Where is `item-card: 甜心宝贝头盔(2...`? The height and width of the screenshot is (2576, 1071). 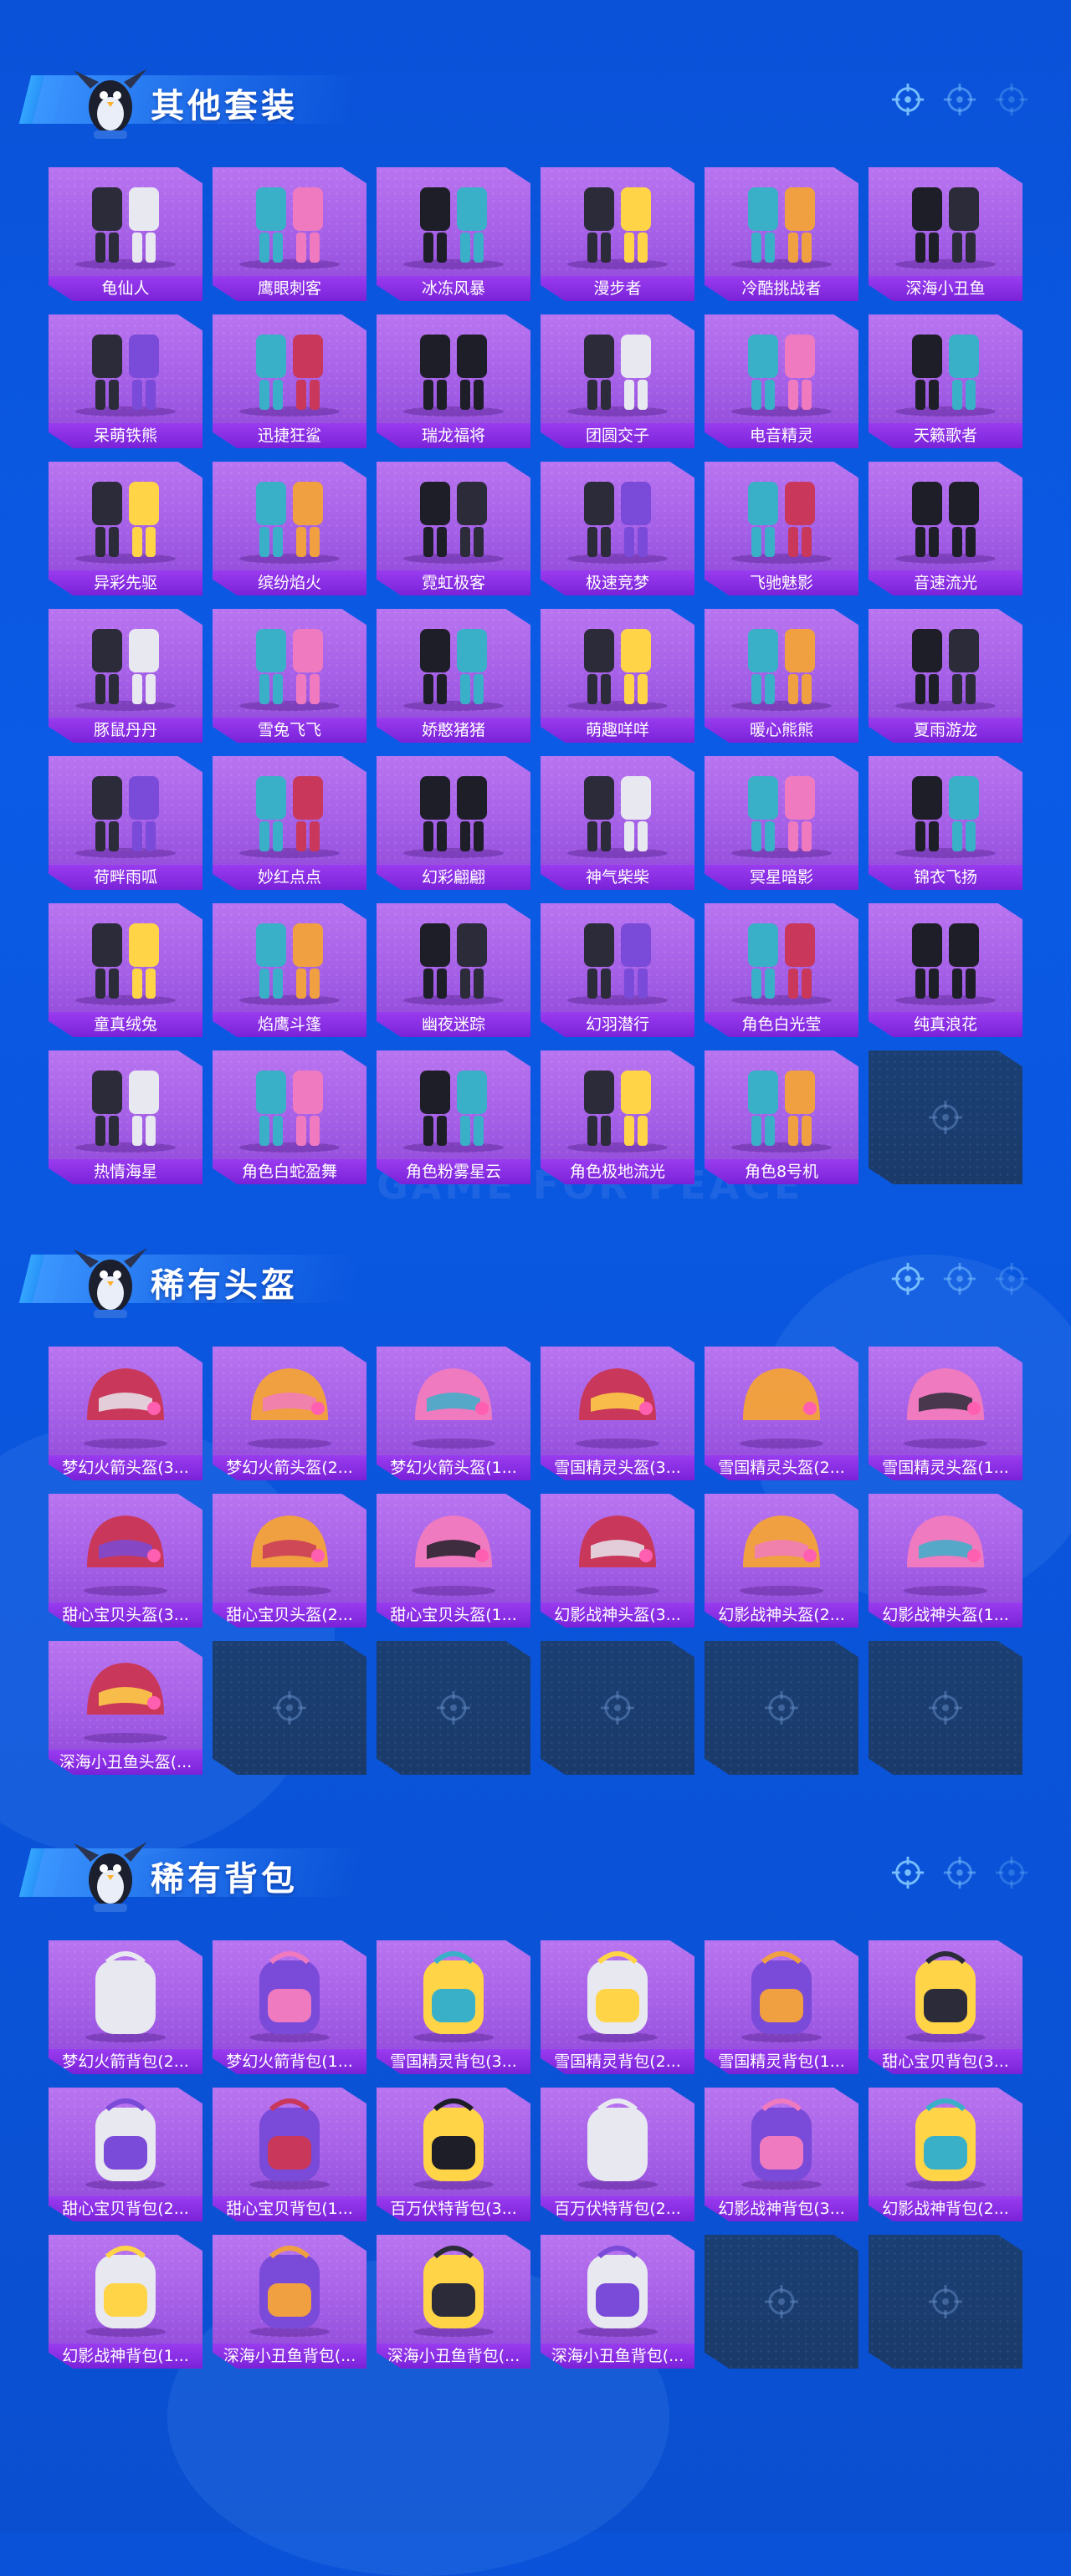
item-card: 甜心宝贝头盔(2... is located at coordinates (289, 1561).